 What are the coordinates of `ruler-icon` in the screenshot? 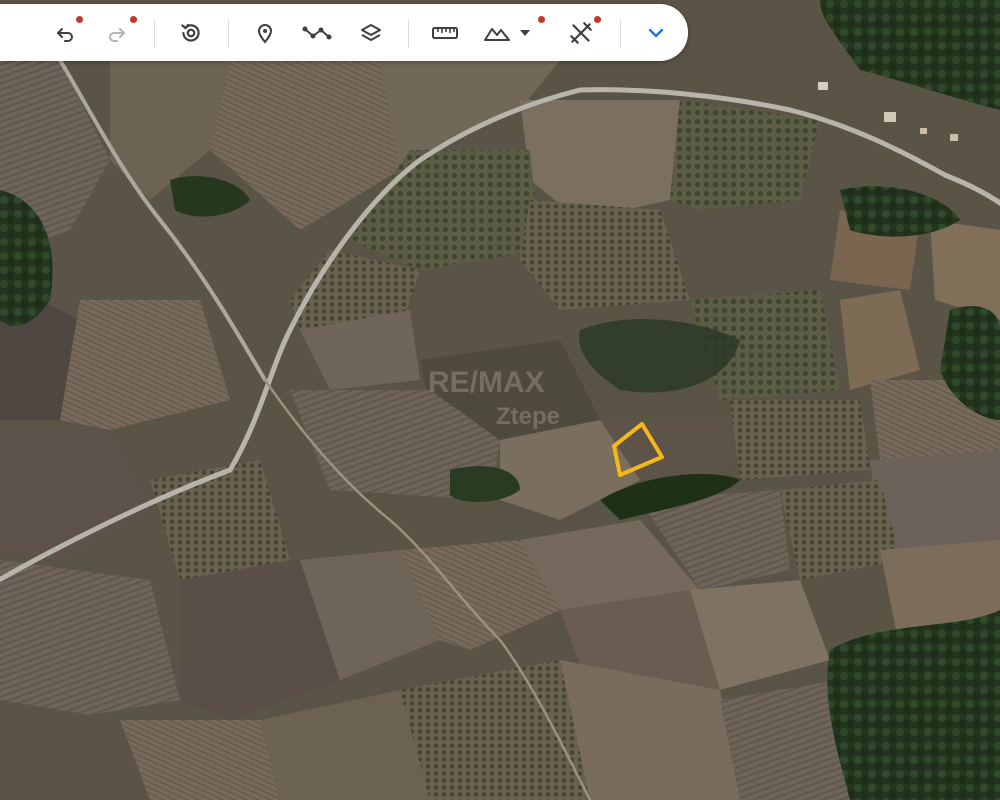 It's located at (445, 33).